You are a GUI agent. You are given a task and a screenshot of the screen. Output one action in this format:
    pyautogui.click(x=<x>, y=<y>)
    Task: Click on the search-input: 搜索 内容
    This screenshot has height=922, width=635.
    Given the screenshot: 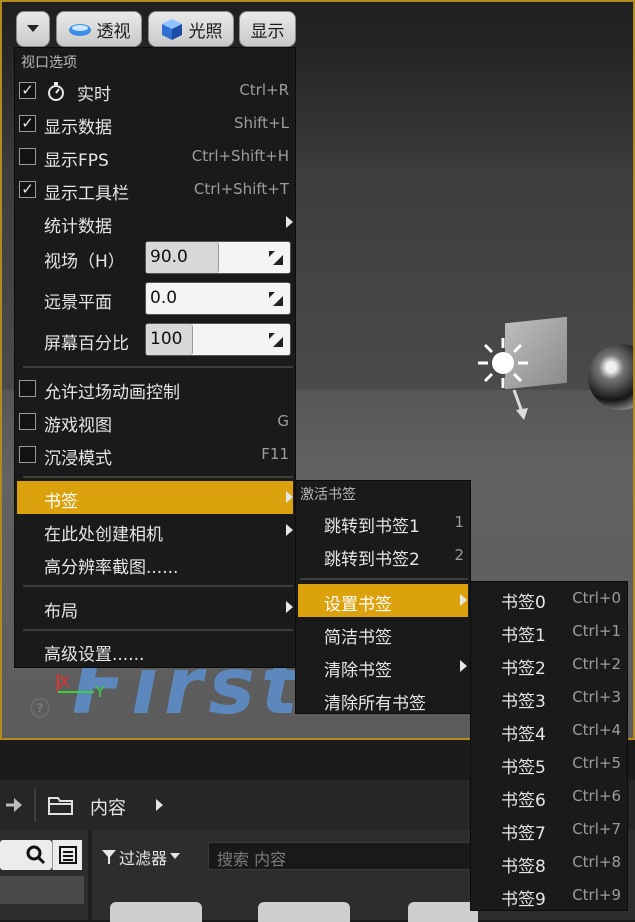 What is the action you would take?
    pyautogui.click(x=343, y=856)
    